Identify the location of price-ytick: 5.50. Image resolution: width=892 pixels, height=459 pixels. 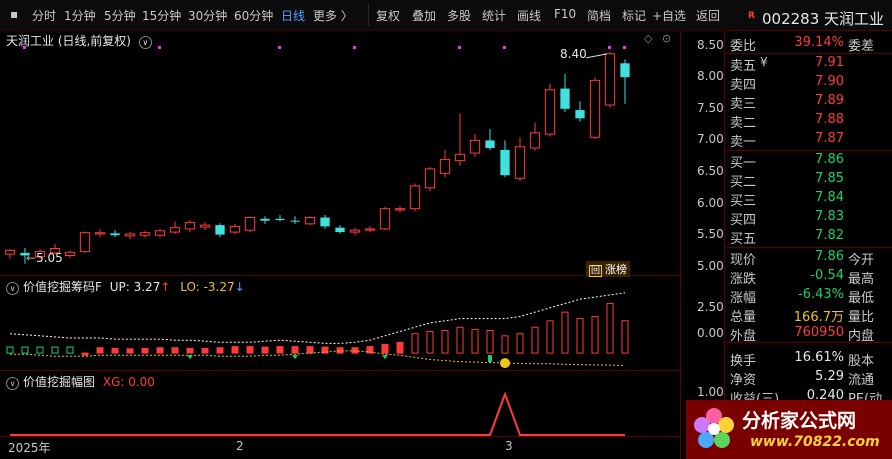
(710, 234).